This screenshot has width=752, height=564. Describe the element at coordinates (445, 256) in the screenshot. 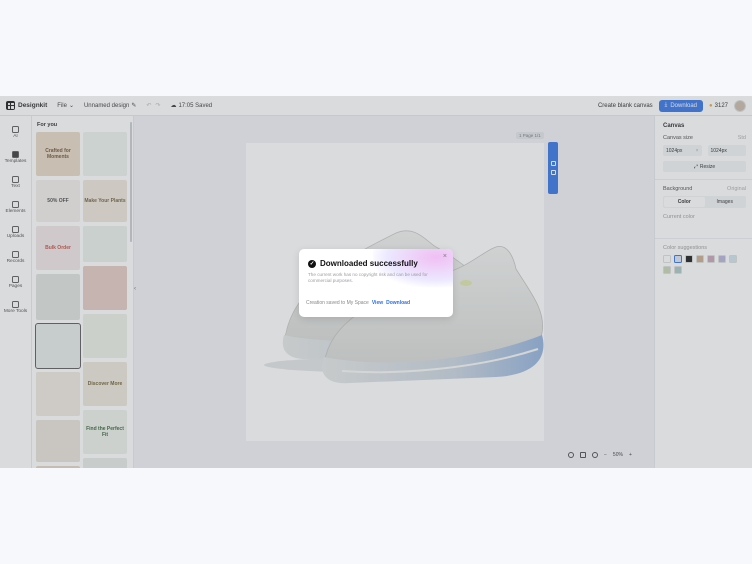

I see `close-icon: ×` at that location.